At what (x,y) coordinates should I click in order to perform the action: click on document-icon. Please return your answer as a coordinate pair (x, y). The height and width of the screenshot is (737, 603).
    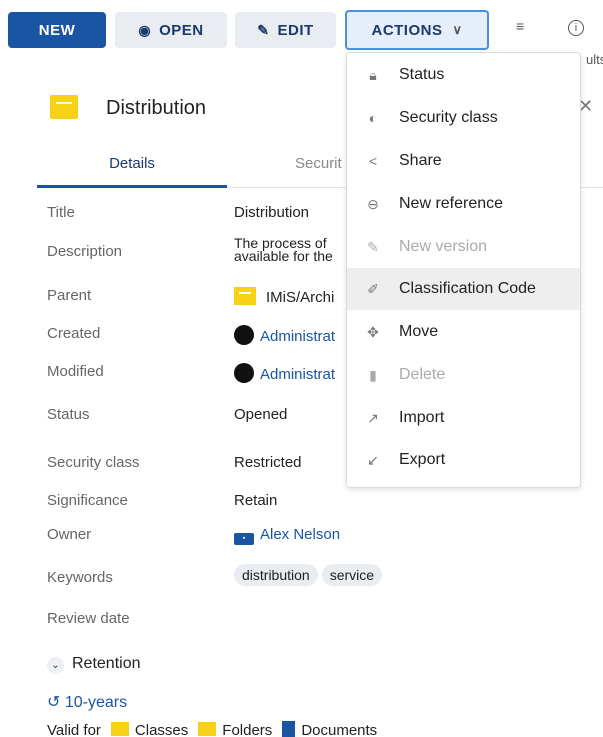
    Looking at the image, I should click on (289, 729).